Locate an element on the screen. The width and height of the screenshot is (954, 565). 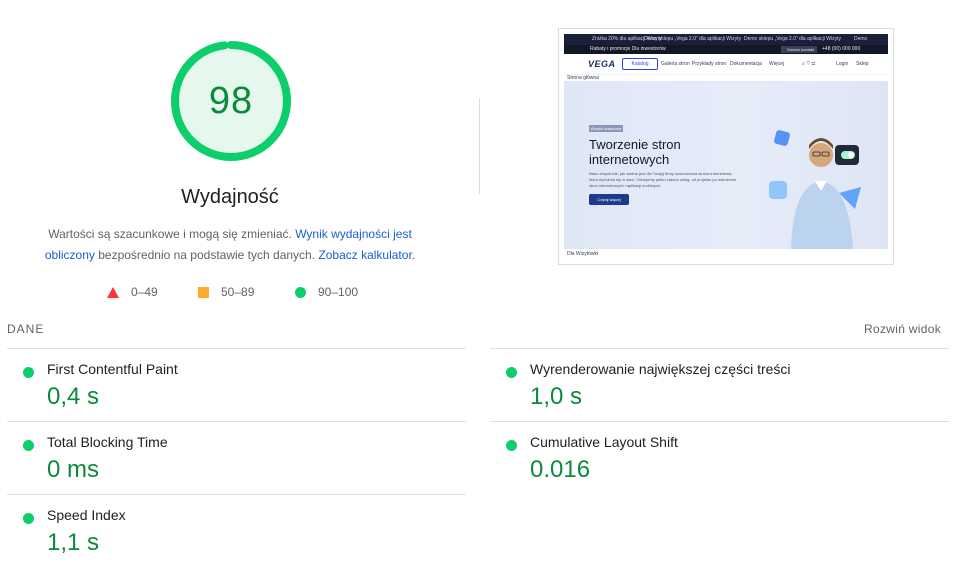
thumb-hero-title: Tworzenie stron internetowych is located at coordinates (635, 152).